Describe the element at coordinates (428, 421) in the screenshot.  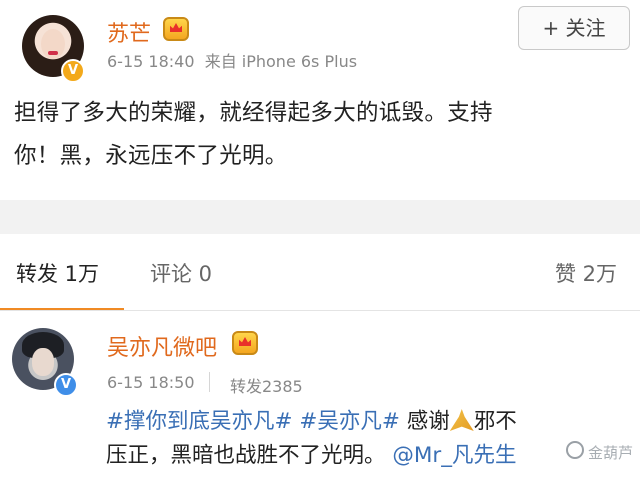
I see `repost-text-thanks: 感谢` at that location.